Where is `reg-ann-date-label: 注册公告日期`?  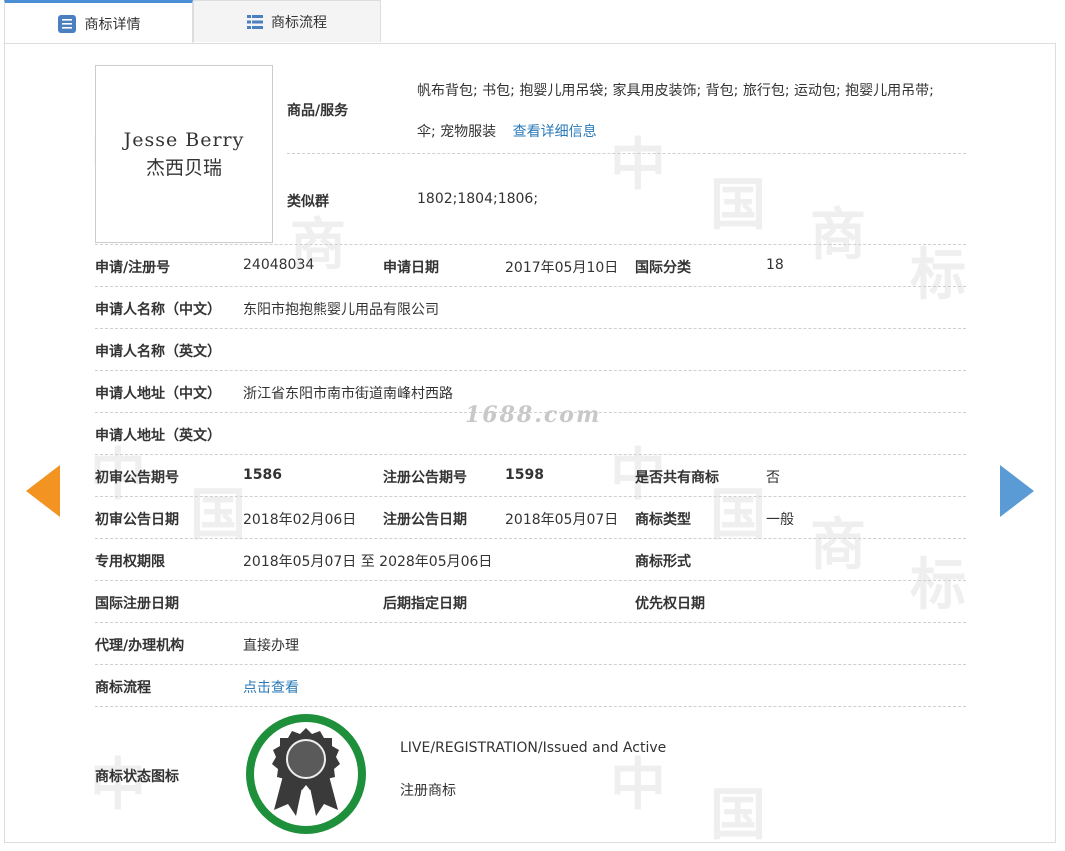
reg-ann-date-label: 注册公告日期 is located at coordinates (425, 520).